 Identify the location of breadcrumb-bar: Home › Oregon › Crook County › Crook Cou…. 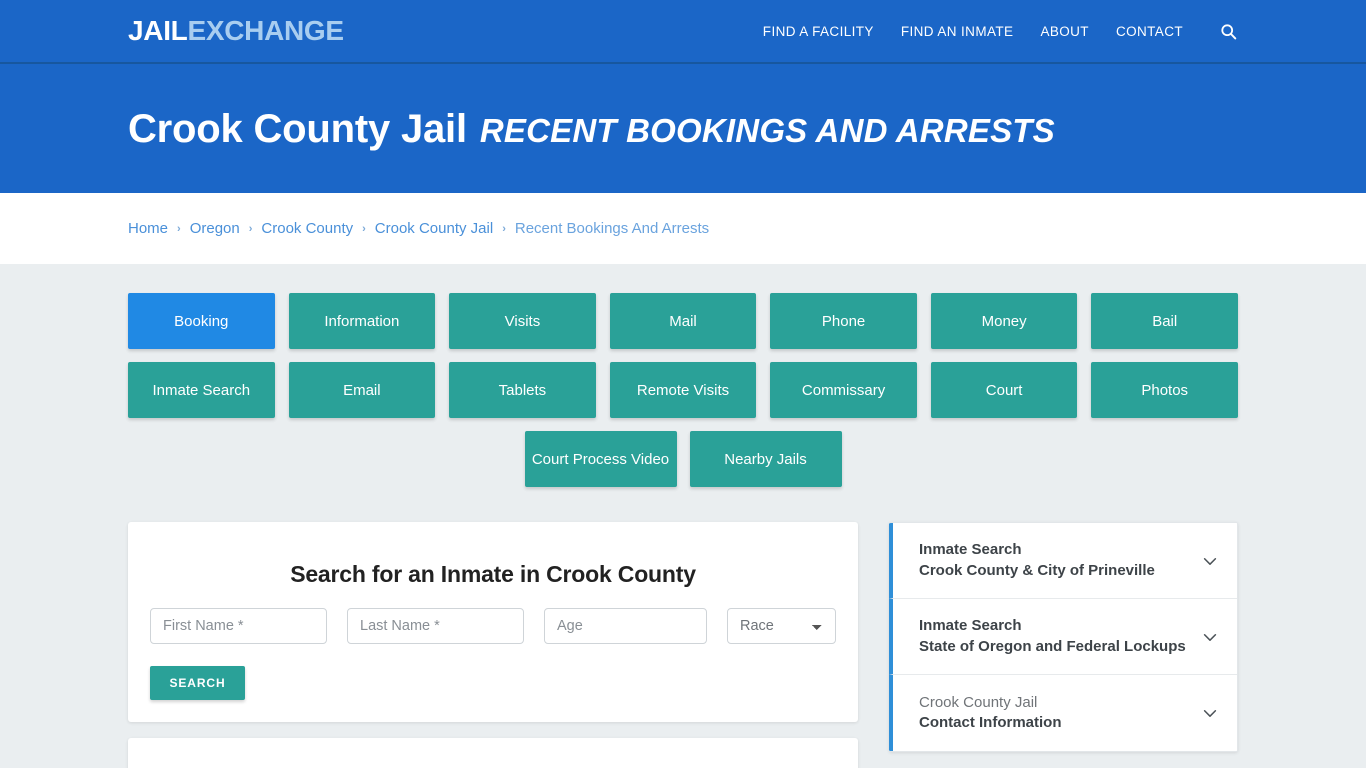
(683, 228).